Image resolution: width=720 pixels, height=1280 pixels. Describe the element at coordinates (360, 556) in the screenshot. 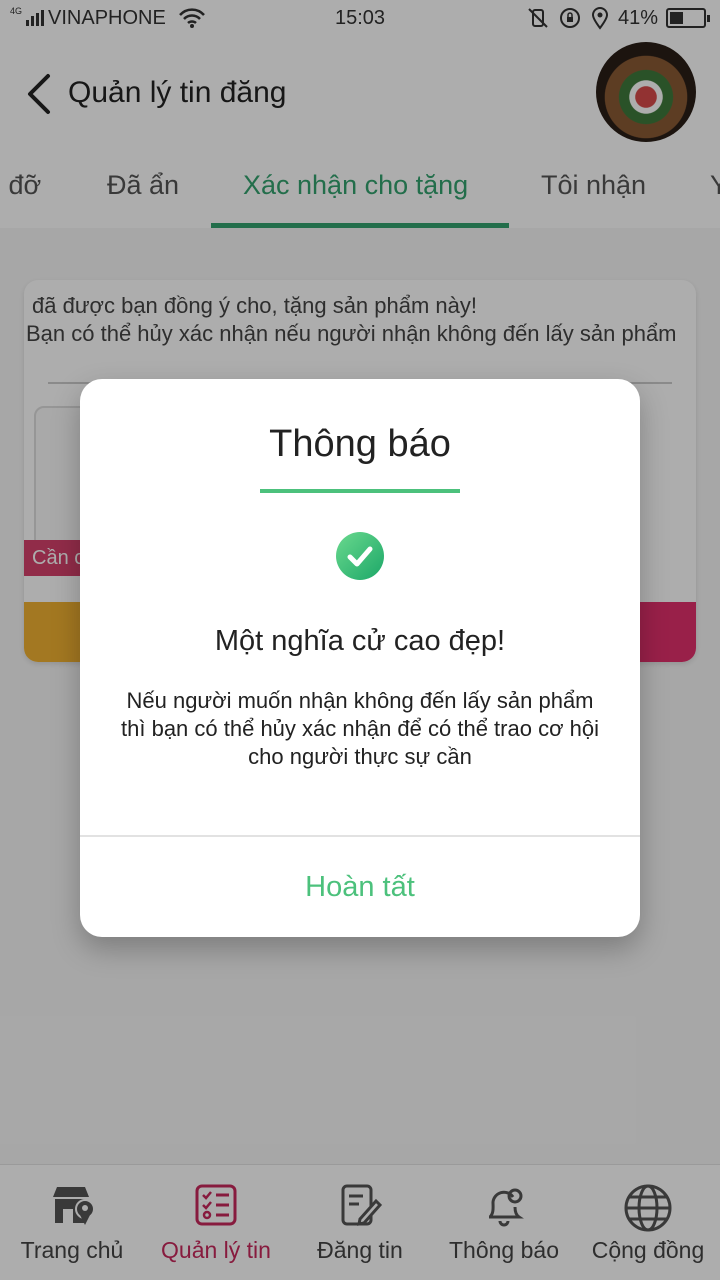

I see `success-check-icon` at that location.